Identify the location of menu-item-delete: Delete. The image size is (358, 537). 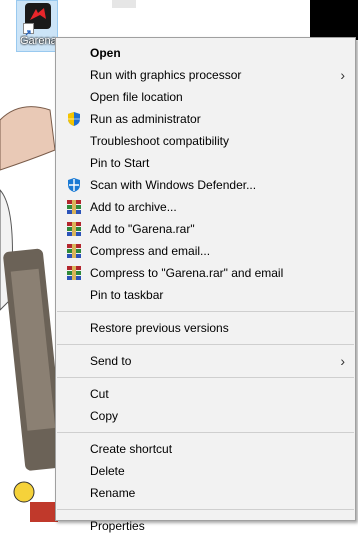
(205, 471).